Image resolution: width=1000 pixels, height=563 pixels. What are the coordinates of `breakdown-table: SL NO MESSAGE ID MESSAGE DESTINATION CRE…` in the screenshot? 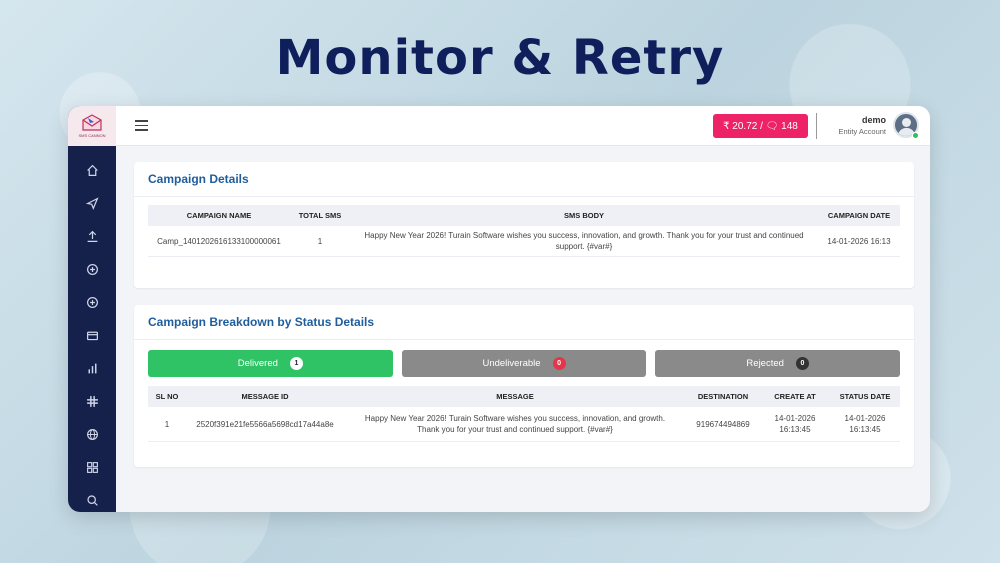 It's located at (524, 414).